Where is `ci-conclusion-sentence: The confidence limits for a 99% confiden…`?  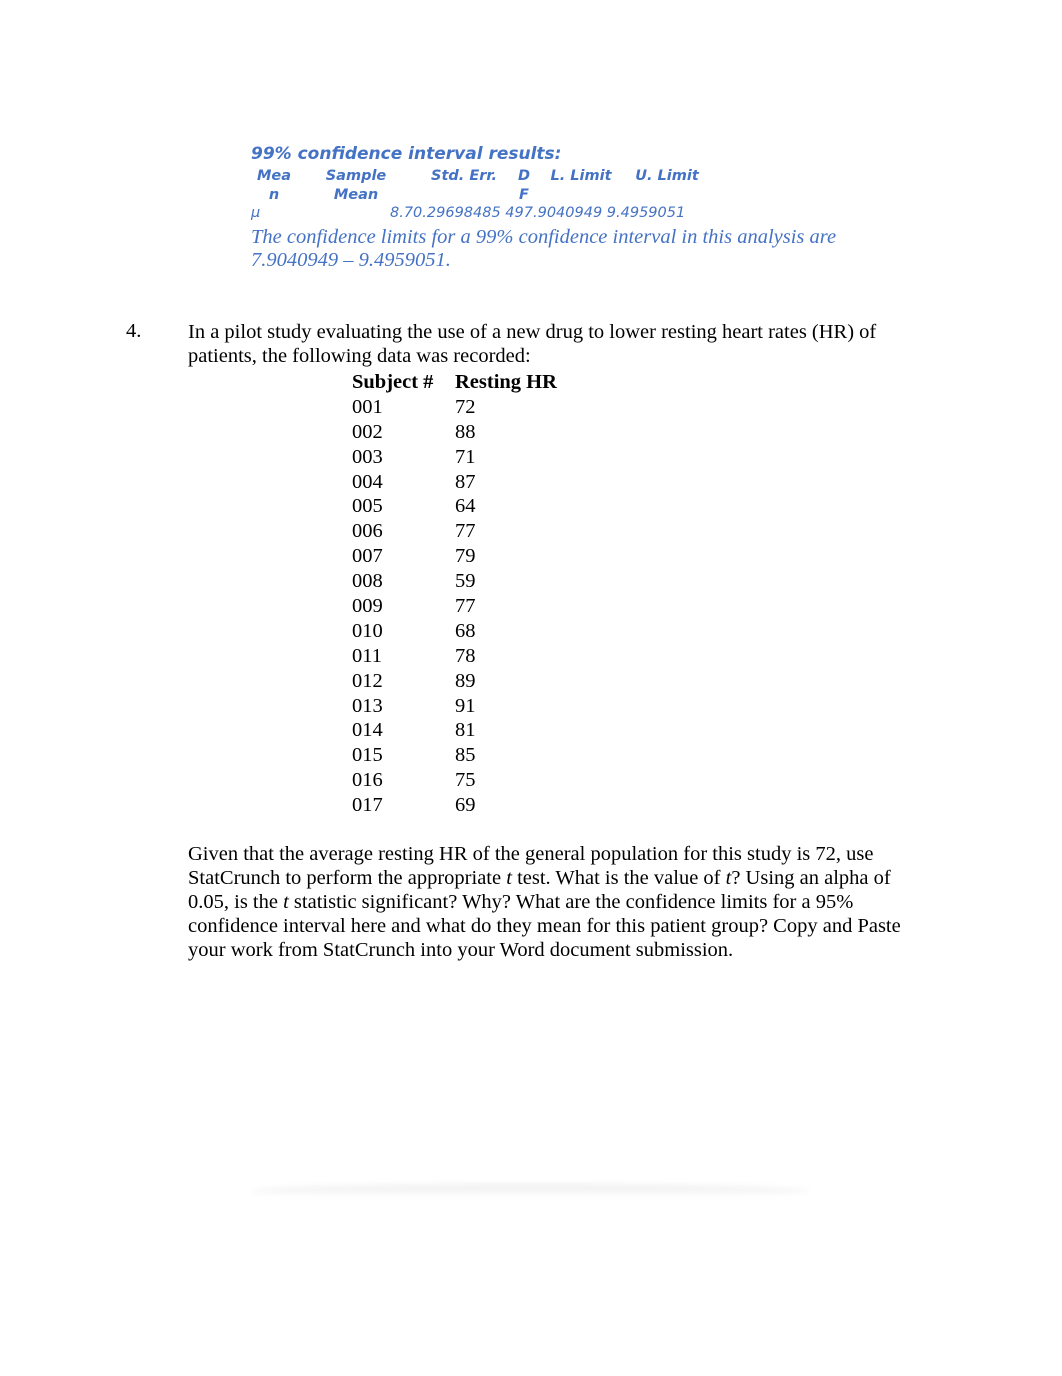
ci-conclusion-sentence: The confidence limits for a 99% confiden… is located at coordinates (544, 248).